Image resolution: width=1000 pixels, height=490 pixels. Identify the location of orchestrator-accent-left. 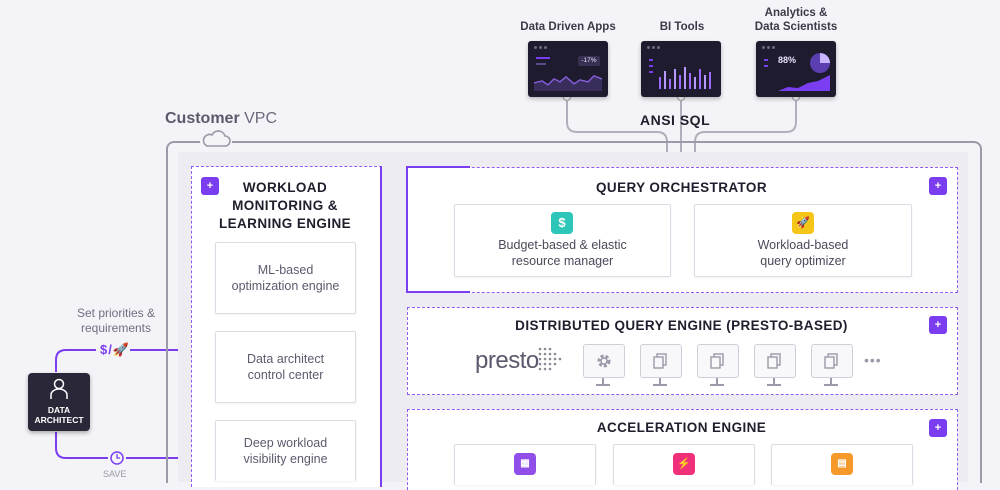
(407, 229).